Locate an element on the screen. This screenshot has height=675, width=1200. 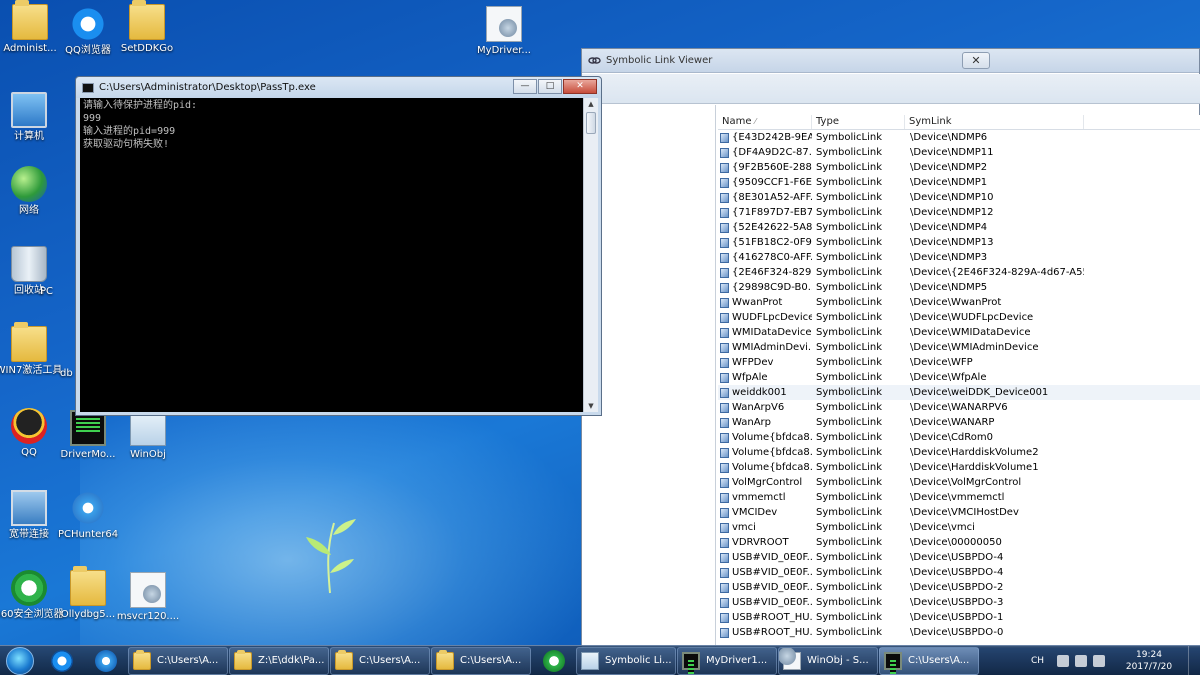
cell-name: WMIDataDevice is located at coordinates (765, 332).